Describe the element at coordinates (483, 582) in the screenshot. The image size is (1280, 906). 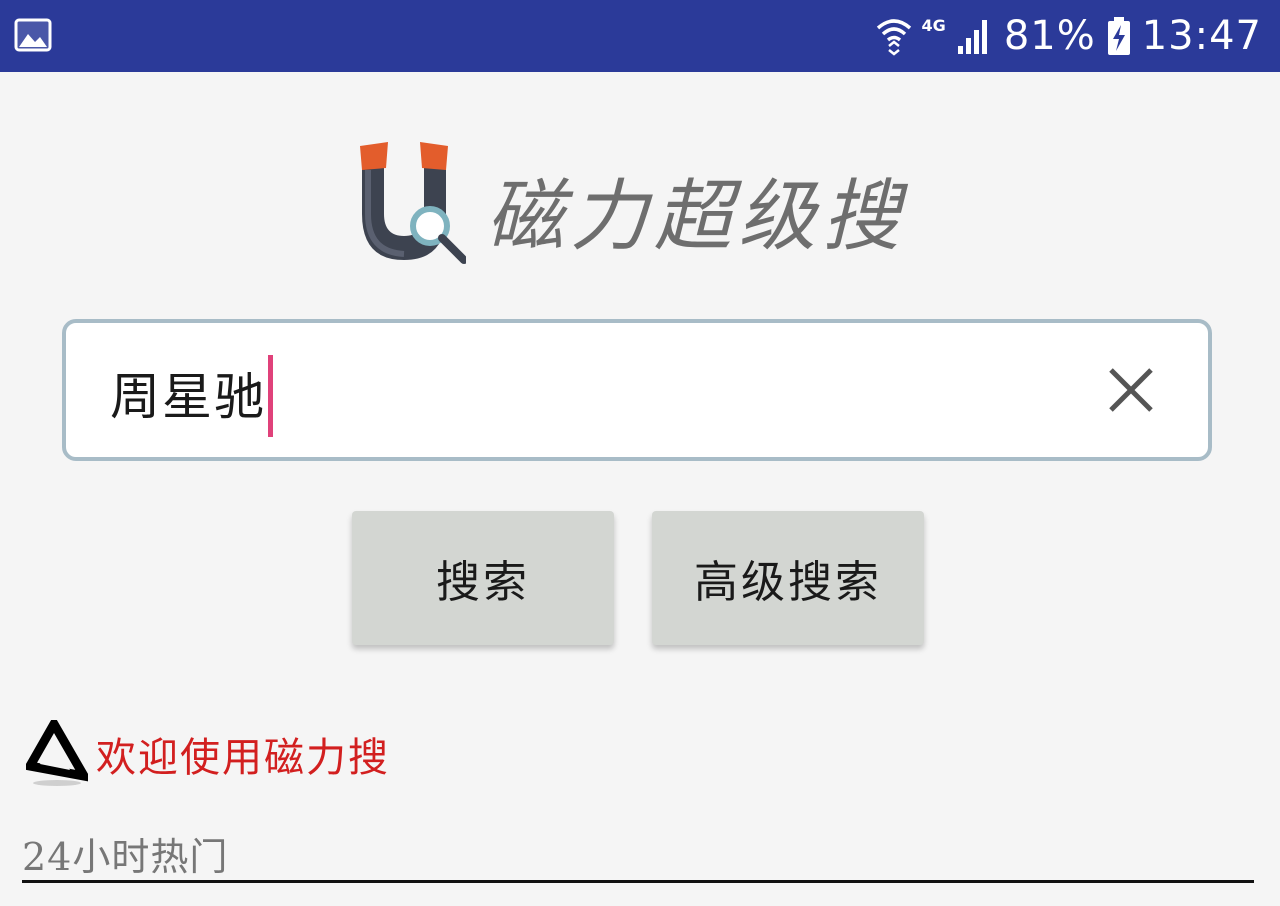
I see `search-button-label: 搜索` at that location.